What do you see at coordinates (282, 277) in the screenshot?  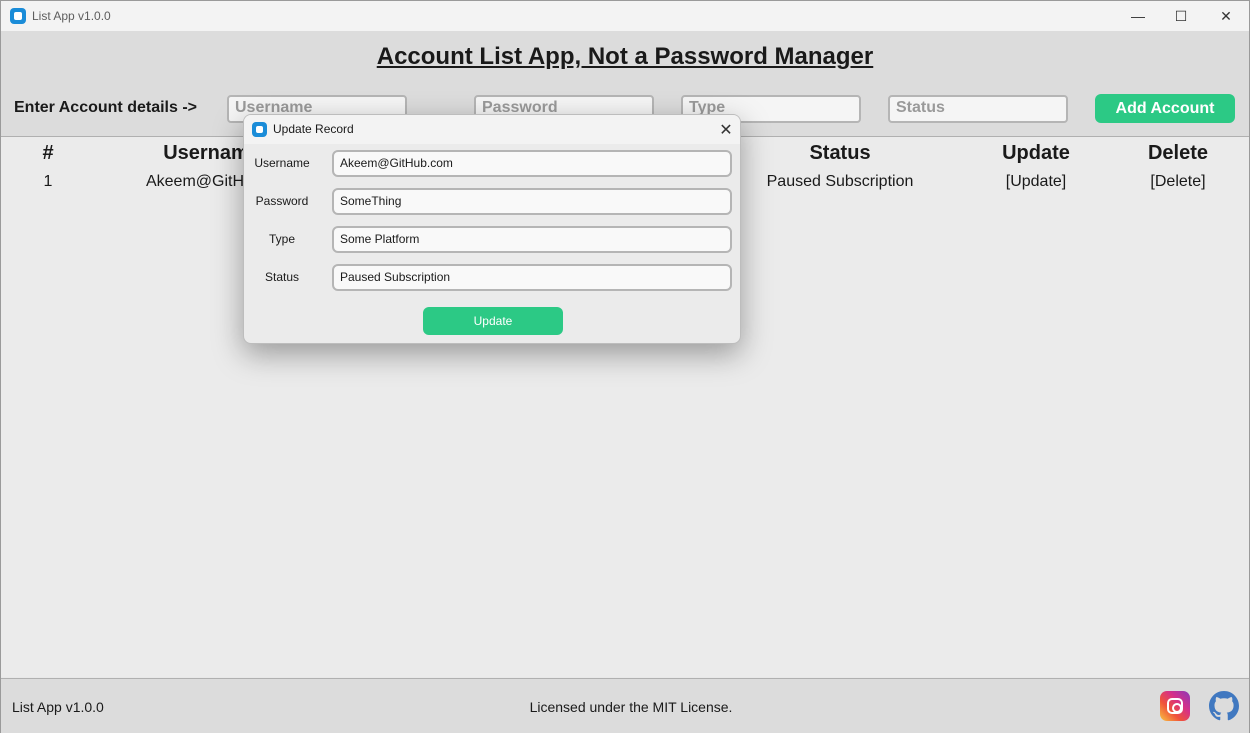 I see `dialog-status-label: Status` at bounding box center [282, 277].